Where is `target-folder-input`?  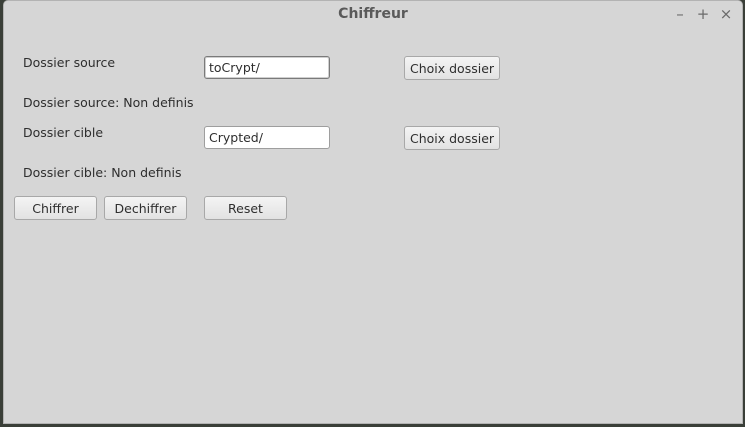
target-folder-input is located at coordinates (267, 137).